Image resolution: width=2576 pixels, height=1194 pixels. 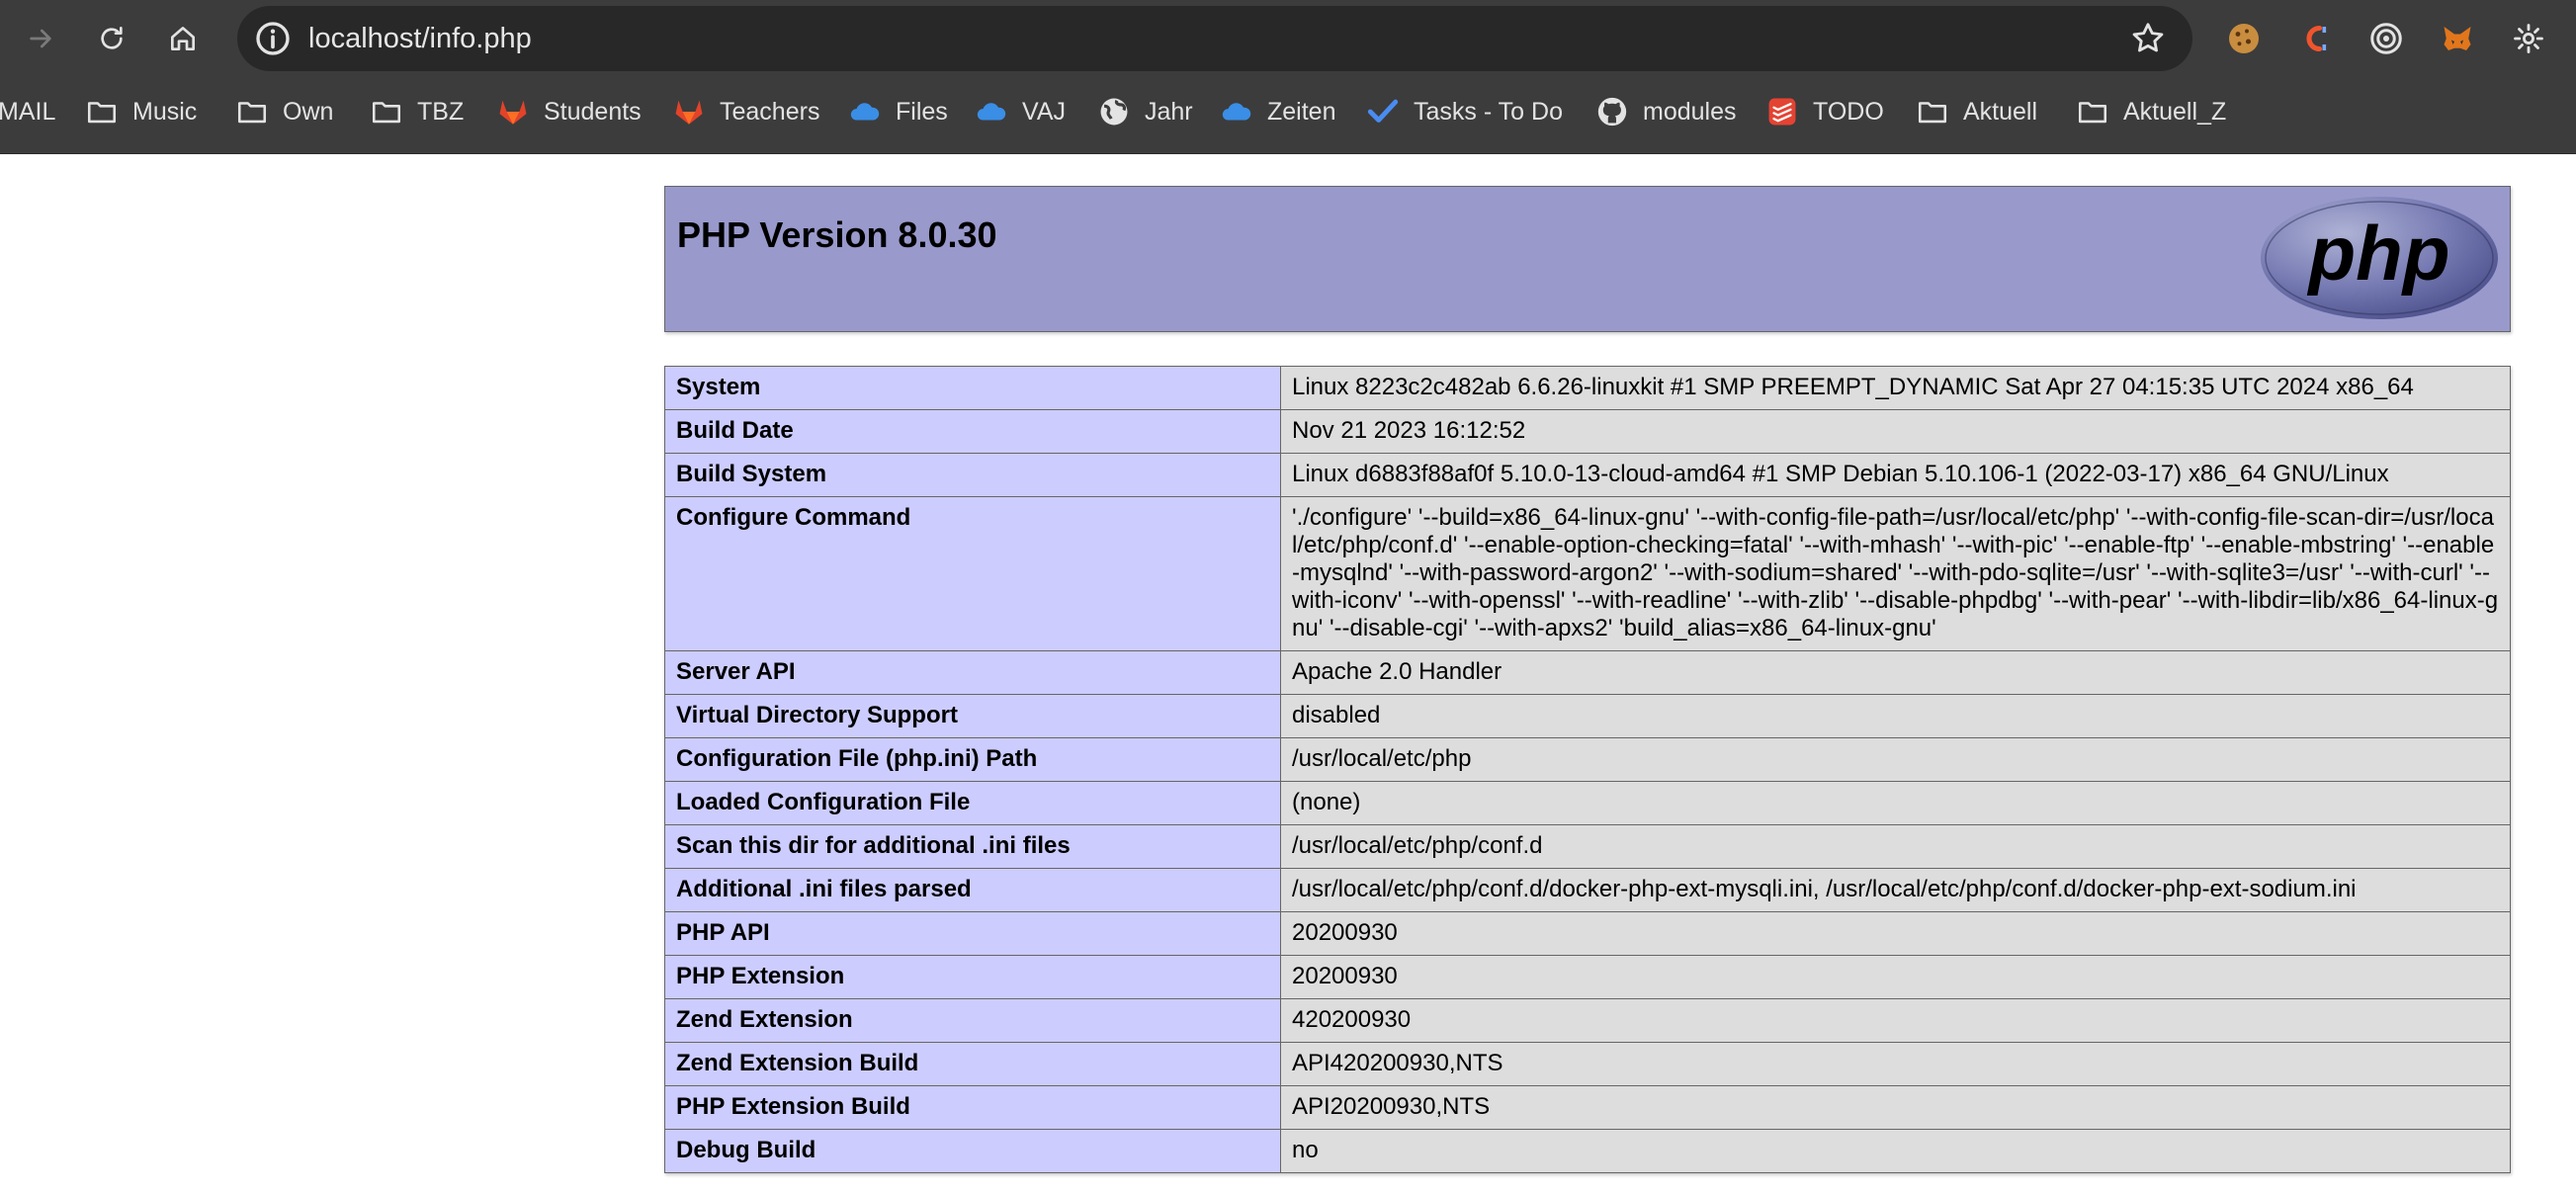 I want to click on php-logo: php, so click(x=2379, y=258).